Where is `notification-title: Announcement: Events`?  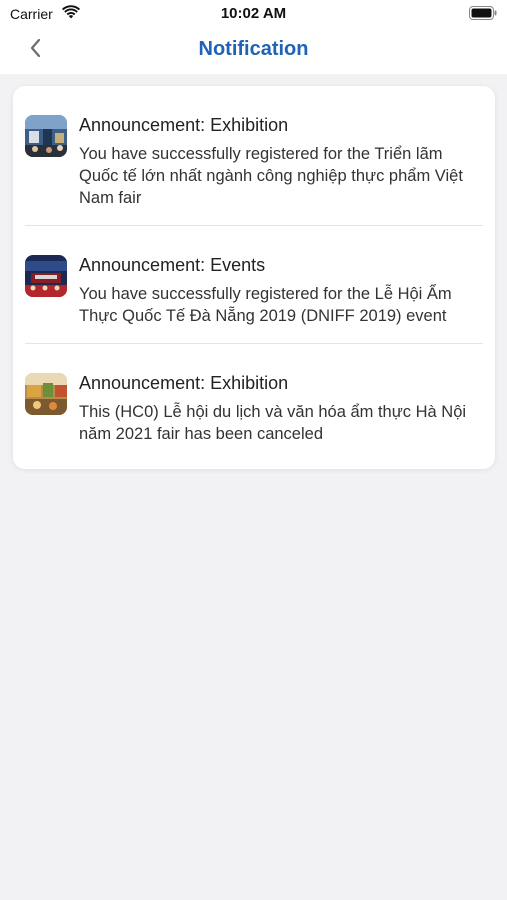
notification-title: Announcement: Events is located at coordinates (172, 265).